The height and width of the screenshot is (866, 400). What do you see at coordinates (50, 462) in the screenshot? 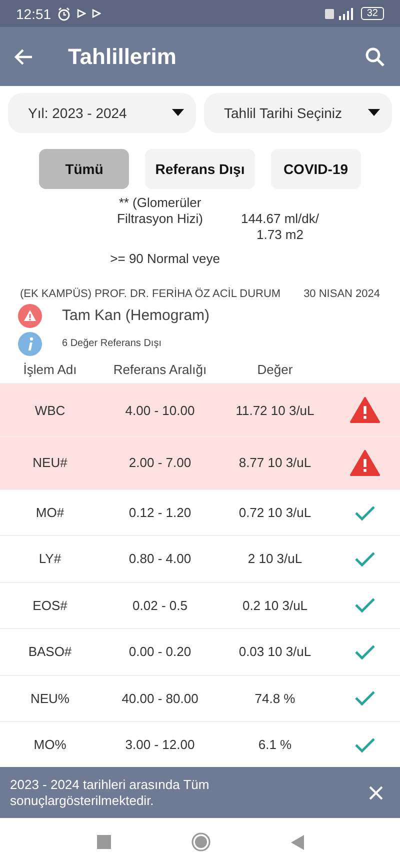
I see `table-cell-text: NEU#` at bounding box center [50, 462].